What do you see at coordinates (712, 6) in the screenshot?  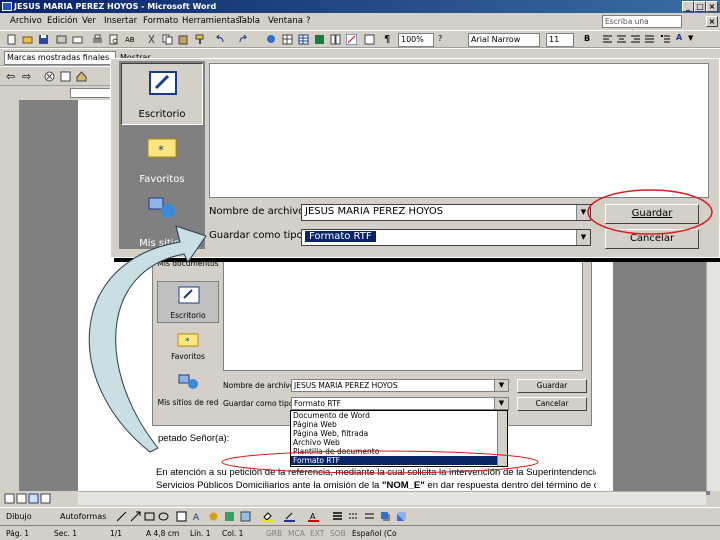 I see `close-button: ×` at bounding box center [712, 6].